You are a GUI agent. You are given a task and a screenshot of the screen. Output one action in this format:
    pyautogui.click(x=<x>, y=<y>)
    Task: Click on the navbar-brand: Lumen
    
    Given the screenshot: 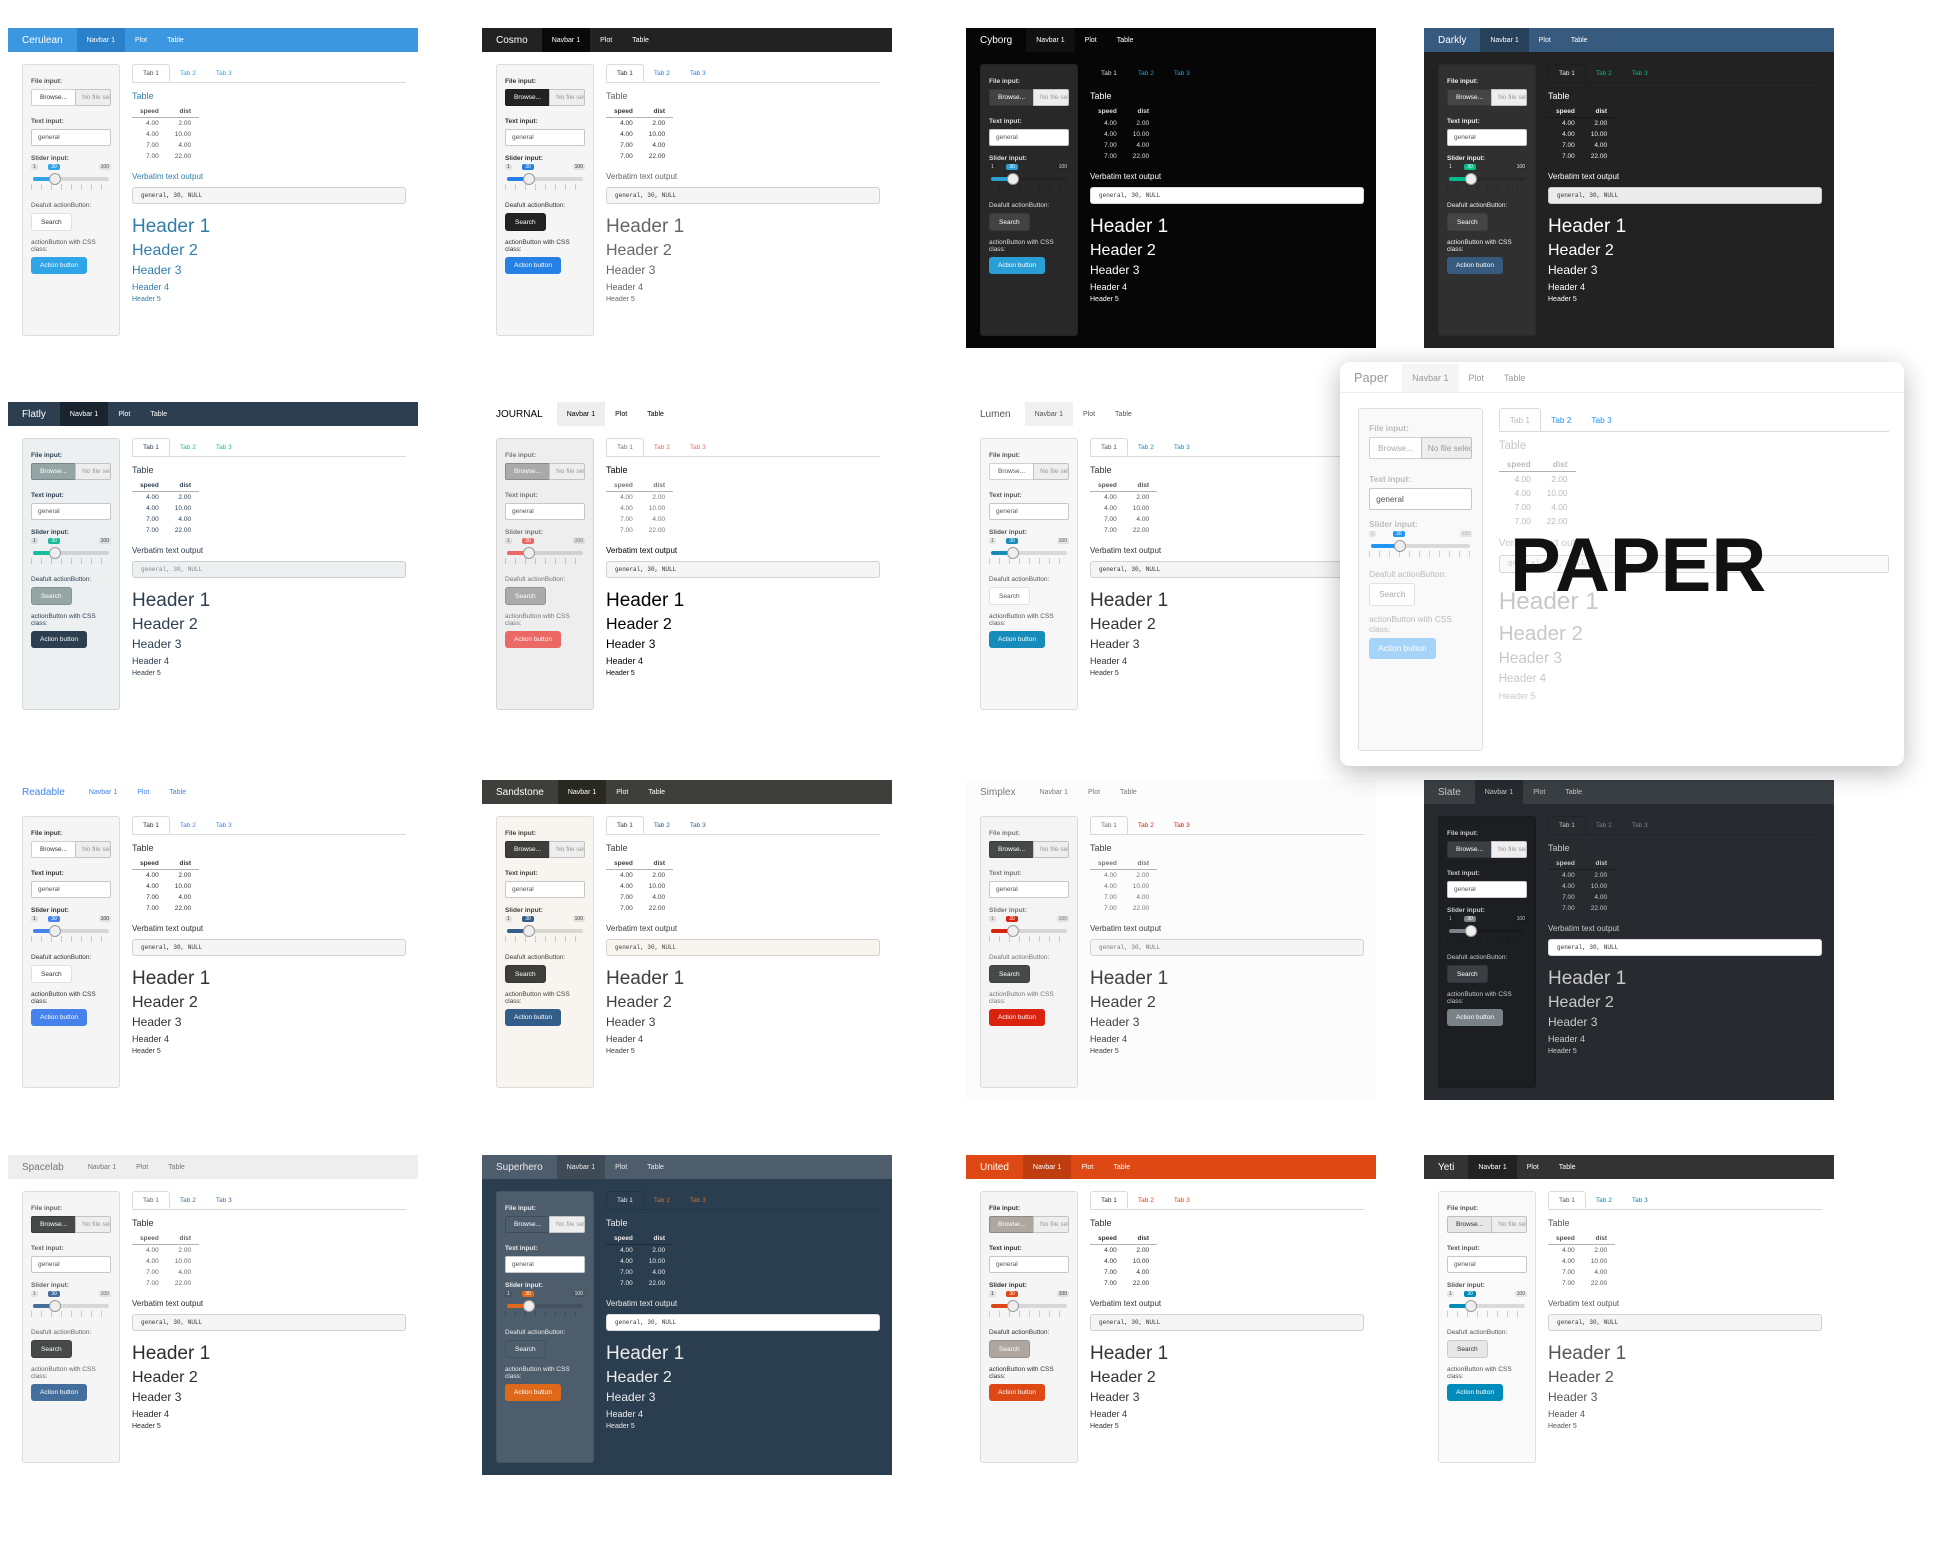 What is the action you would take?
    pyautogui.click(x=995, y=414)
    